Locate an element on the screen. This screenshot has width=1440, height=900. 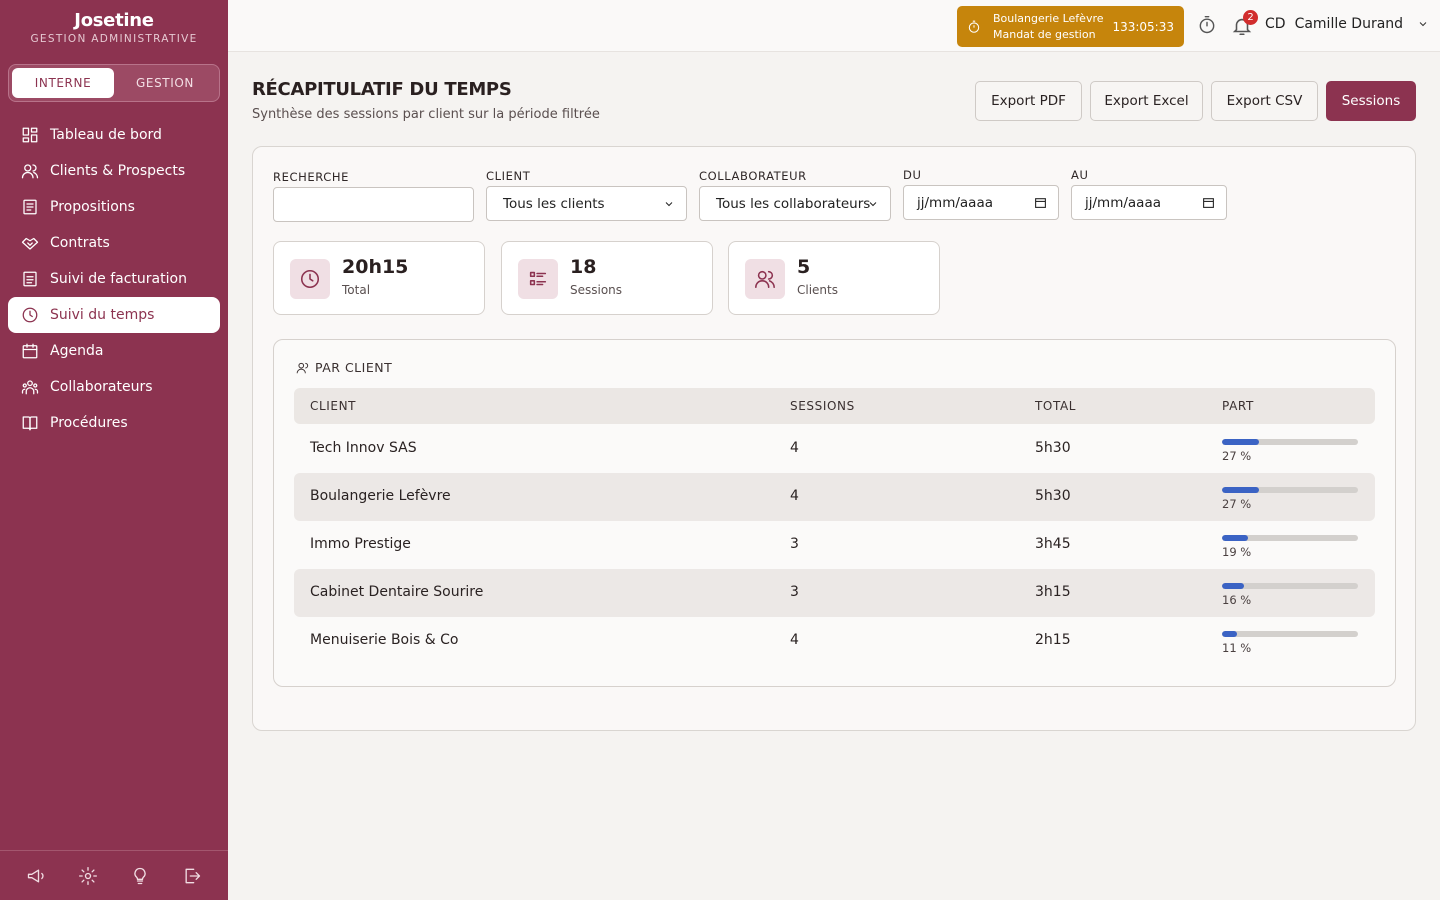
cell-part: 19 % is located at coordinates (1237, 552).